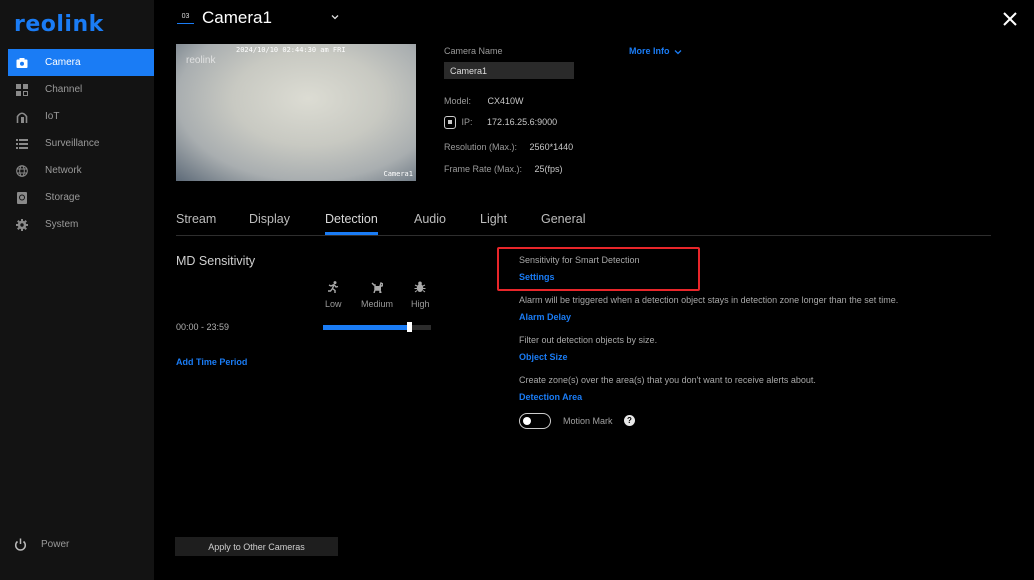  What do you see at coordinates (216, 261) in the screenshot?
I see `md-sensitivity-title: MD Sensitivity` at bounding box center [216, 261].